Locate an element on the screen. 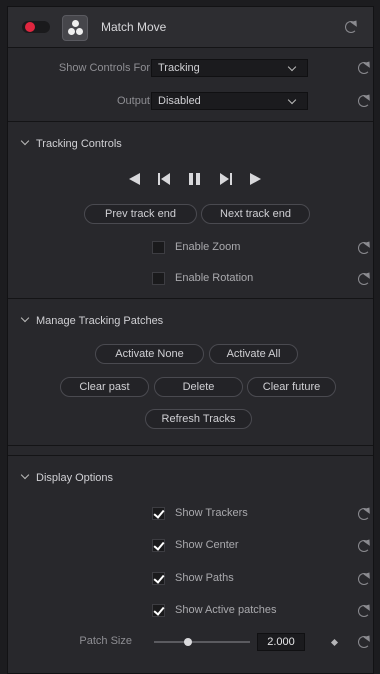  reset-enable-zoom-icon is located at coordinates (364, 248).